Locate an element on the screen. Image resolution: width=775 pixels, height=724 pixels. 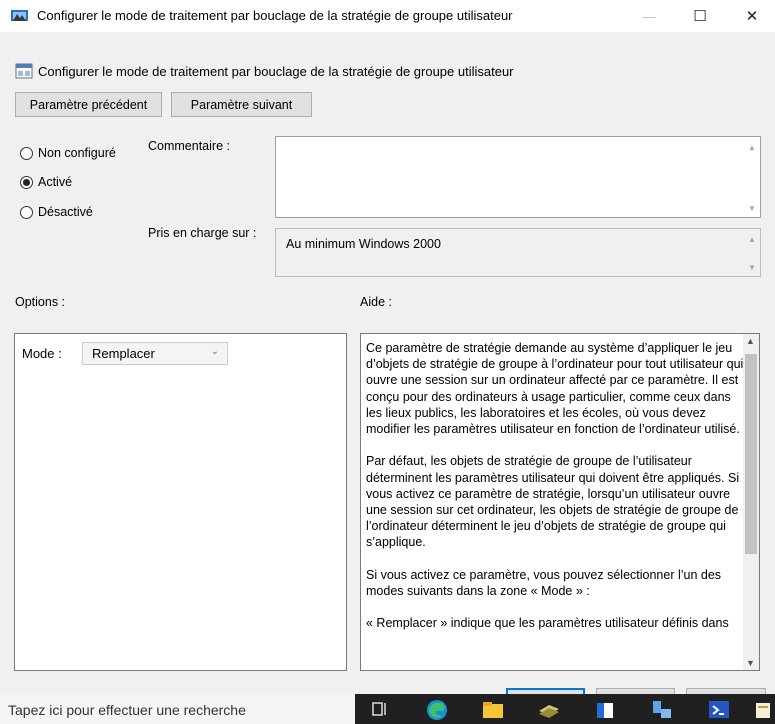
comment-input: ▲ ▼ is located at coordinates (518, 177).